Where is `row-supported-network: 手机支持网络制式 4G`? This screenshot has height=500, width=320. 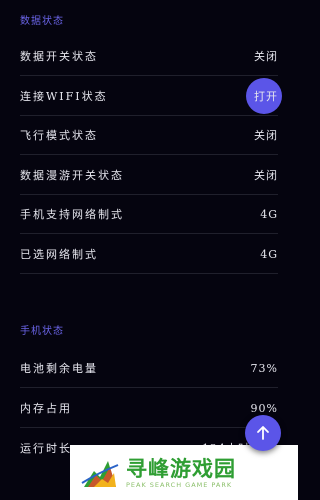 row-supported-network: 手机支持网络制式 4G is located at coordinates (149, 214).